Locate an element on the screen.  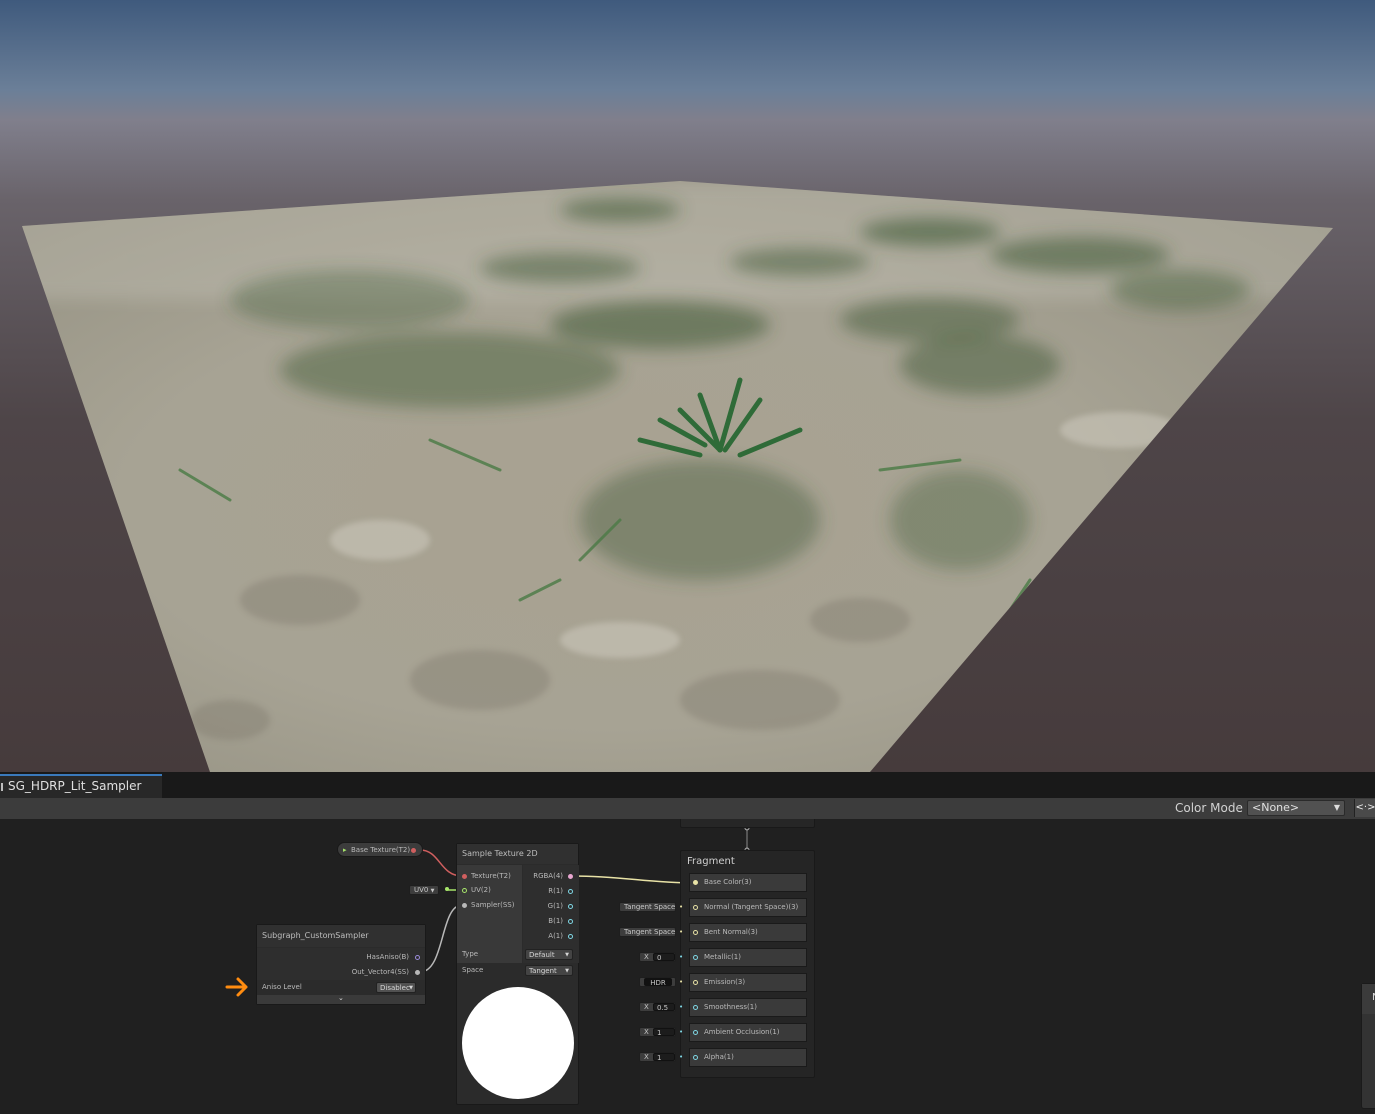
ambient-occlusion-label: Ambient Occlusion(1) is located at coordinates (742, 1032).